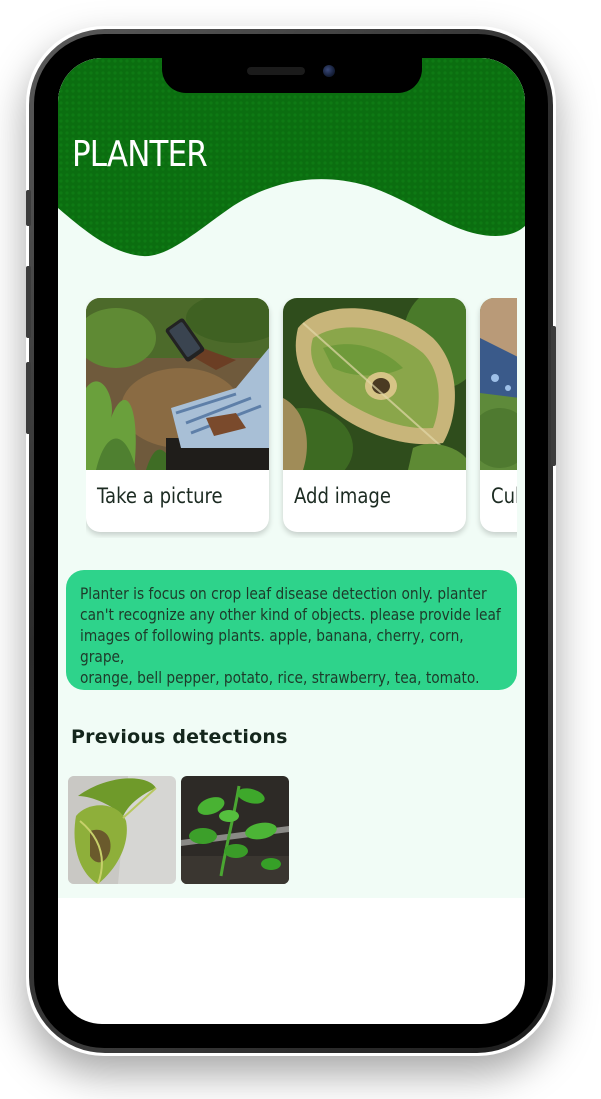 The height and width of the screenshot is (1099, 601). What do you see at coordinates (28, 398) in the screenshot?
I see `volume-down-button` at bounding box center [28, 398].